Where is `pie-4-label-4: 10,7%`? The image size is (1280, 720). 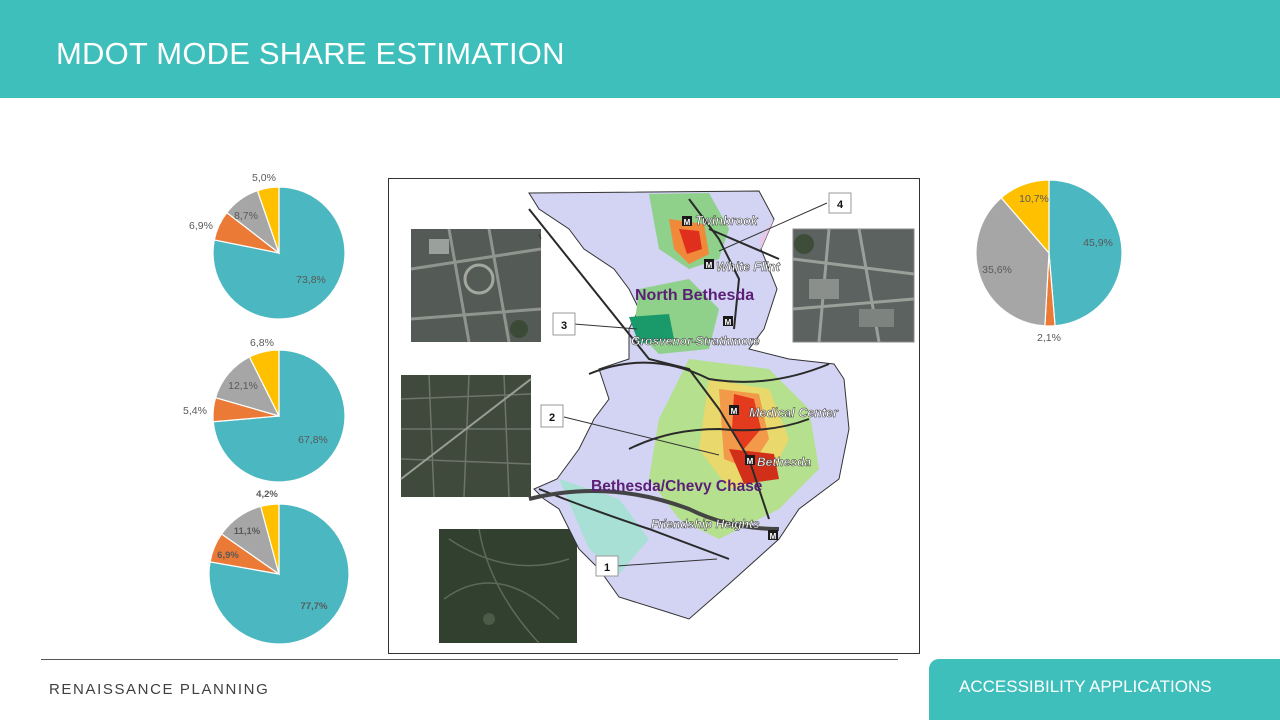 pie-4-label-4: 10,7% is located at coordinates (1034, 199).